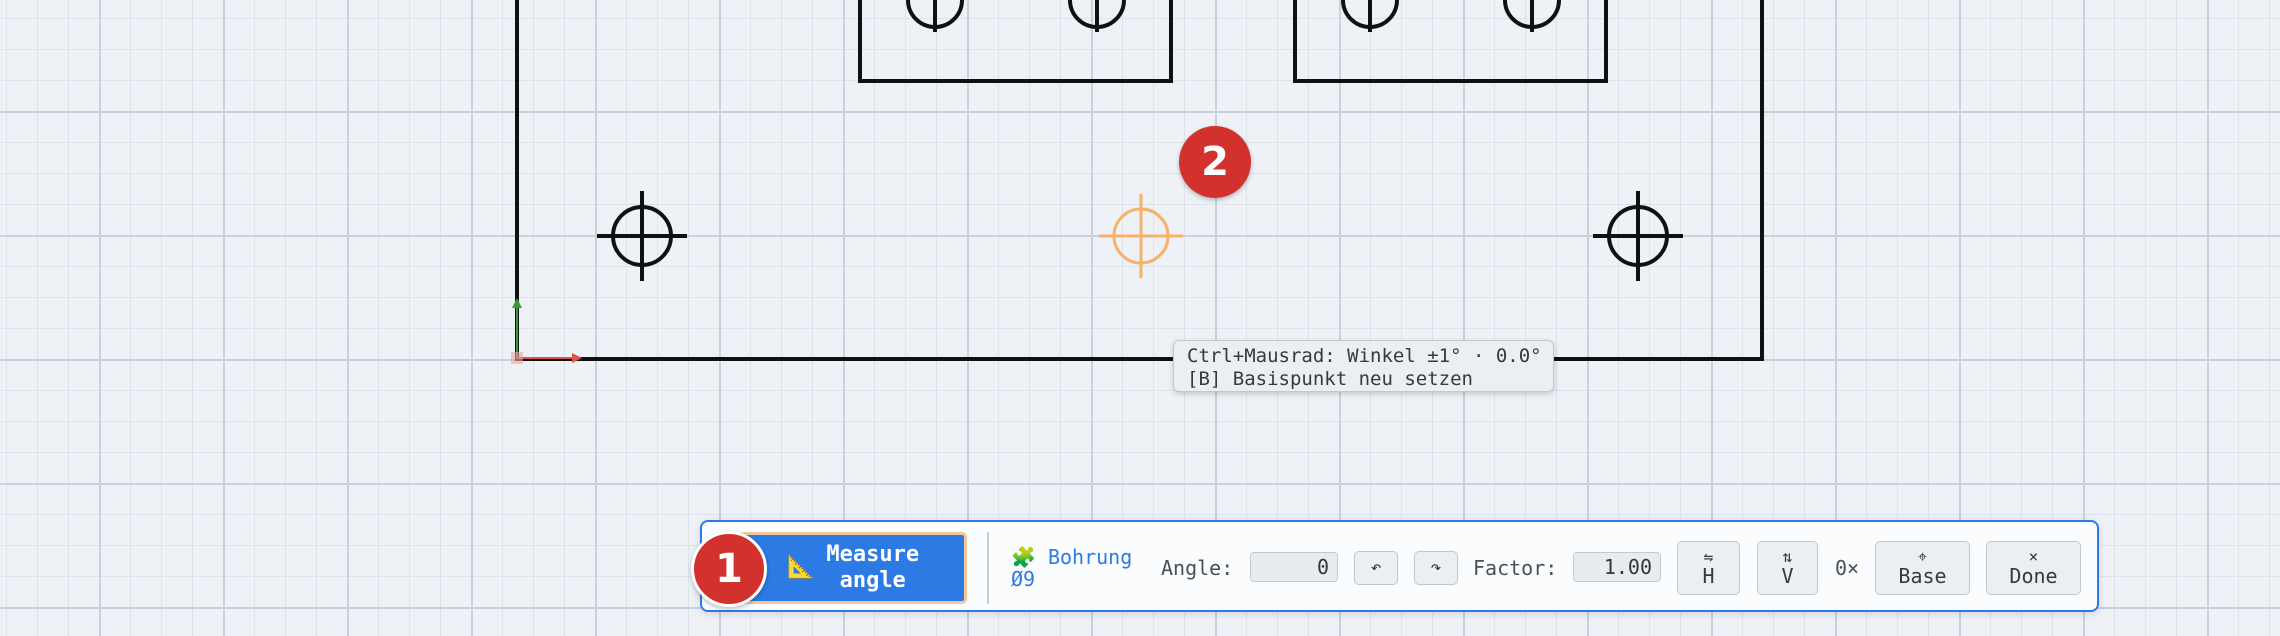  I want to click on step-marker-1: 1, so click(729, 569).